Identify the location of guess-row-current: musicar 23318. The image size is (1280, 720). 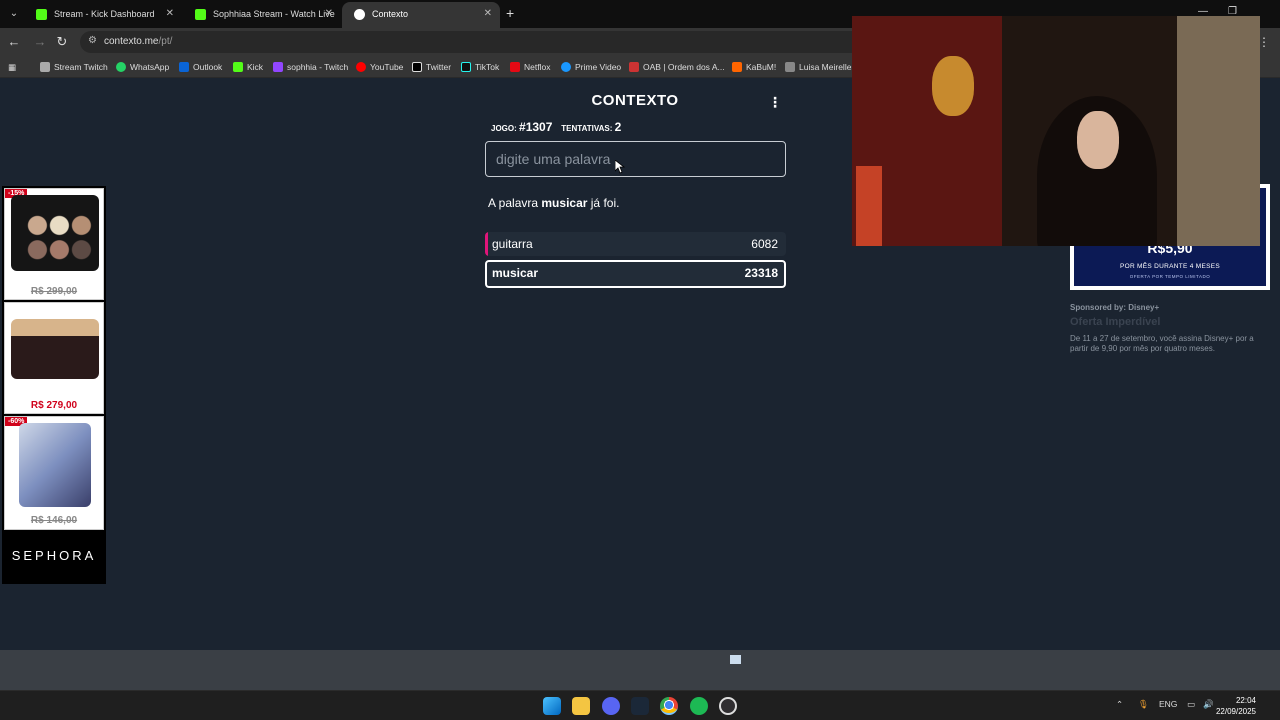
(635, 274).